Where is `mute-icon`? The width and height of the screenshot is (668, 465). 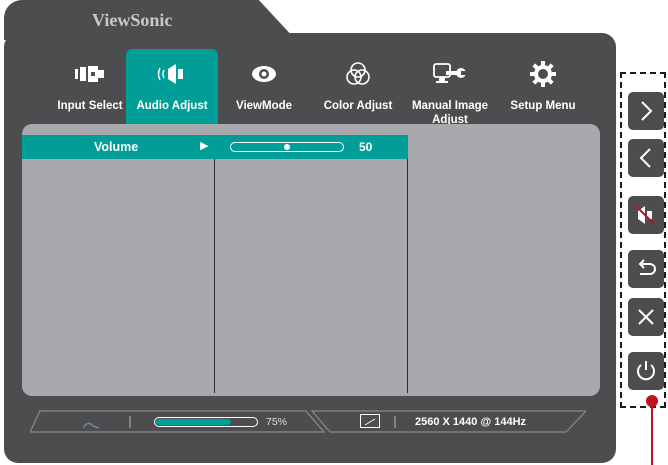
mute-icon is located at coordinates (645, 215).